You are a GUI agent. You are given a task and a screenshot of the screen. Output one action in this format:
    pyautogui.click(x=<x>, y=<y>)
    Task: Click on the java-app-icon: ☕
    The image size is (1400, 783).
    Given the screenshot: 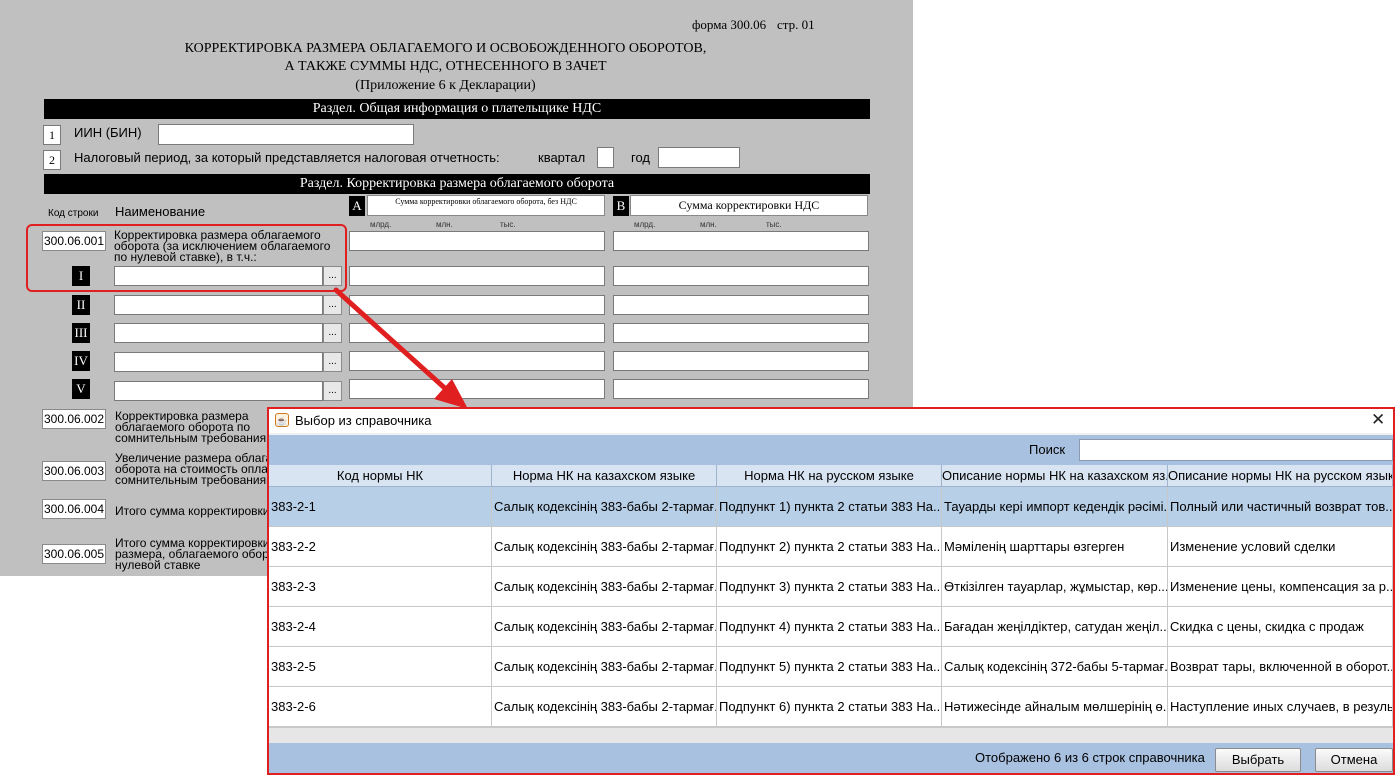 What is the action you would take?
    pyautogui.click(x=282, y=420)
    